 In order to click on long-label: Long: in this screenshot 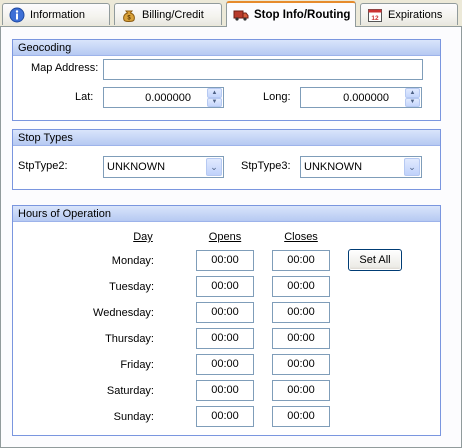, I will do `click(277, 97)`.